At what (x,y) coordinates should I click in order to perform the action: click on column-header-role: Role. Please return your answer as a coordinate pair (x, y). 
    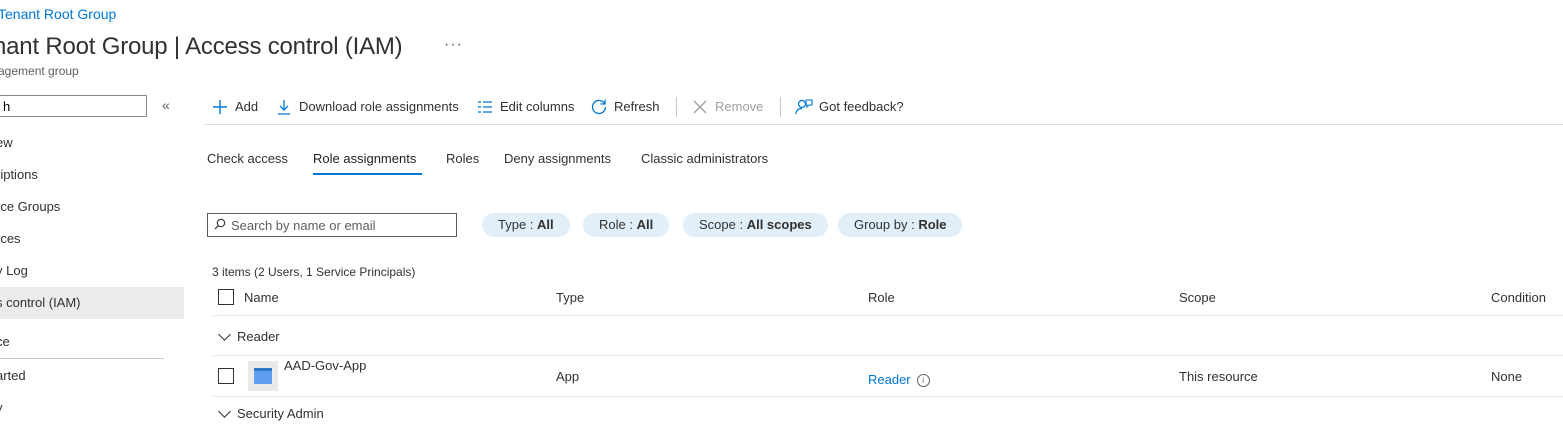
    Looking at the image, I should click on (881, 297).